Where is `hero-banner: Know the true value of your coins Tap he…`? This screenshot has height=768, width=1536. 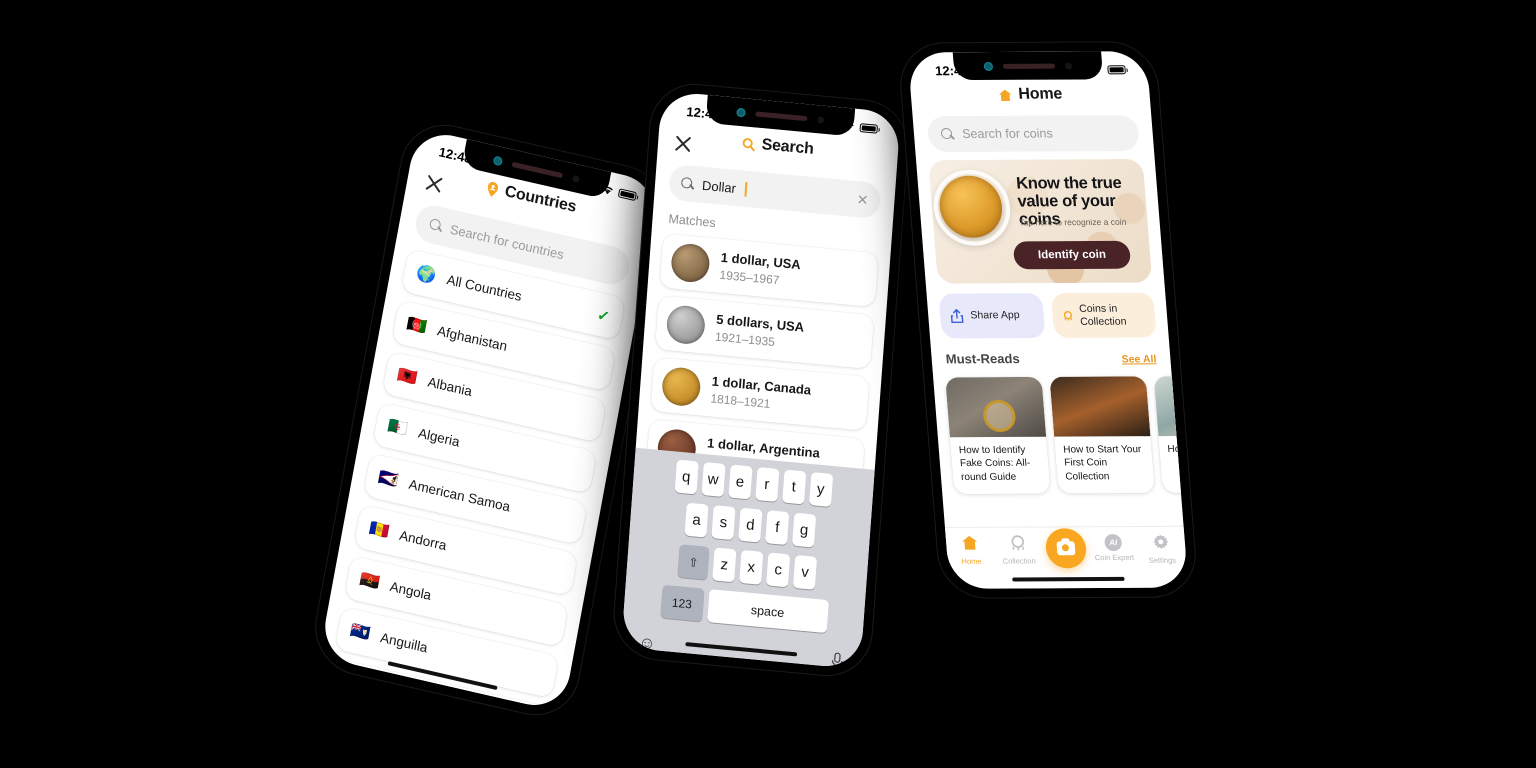
hero-banner: Know the true value of your coins Tap he… is located at coordinates (1040, 221).